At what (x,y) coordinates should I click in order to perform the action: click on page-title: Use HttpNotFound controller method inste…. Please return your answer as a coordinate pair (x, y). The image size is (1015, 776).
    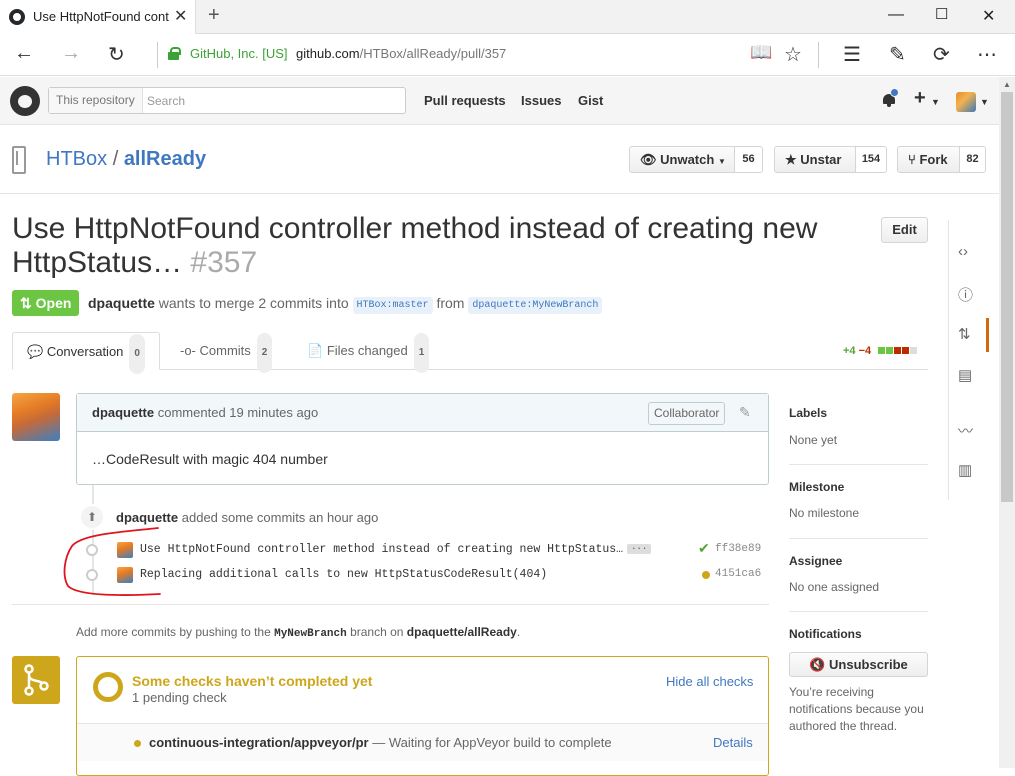
    Looking at the image, I should click on (427, 246).